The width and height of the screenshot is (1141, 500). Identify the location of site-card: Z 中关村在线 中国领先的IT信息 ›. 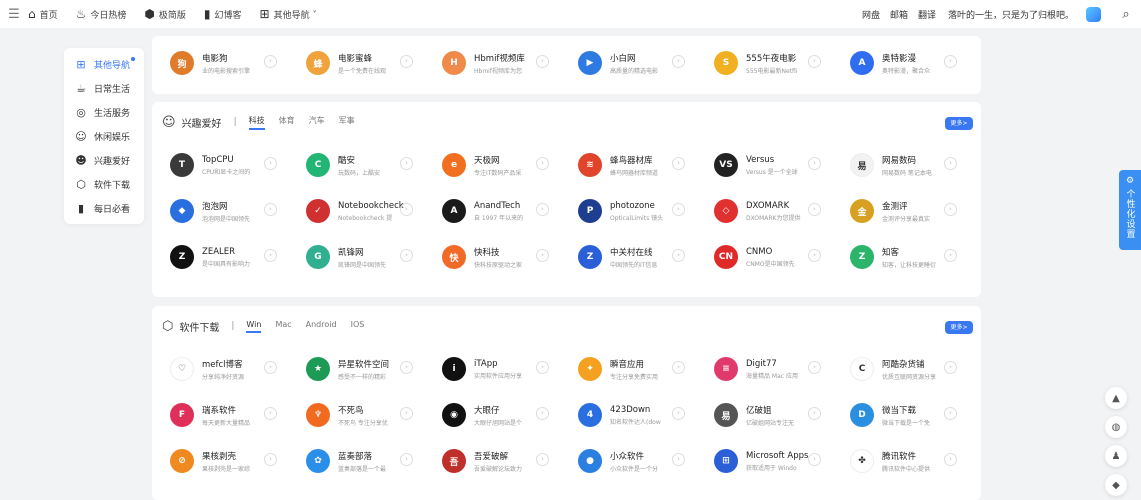
(634, 257).